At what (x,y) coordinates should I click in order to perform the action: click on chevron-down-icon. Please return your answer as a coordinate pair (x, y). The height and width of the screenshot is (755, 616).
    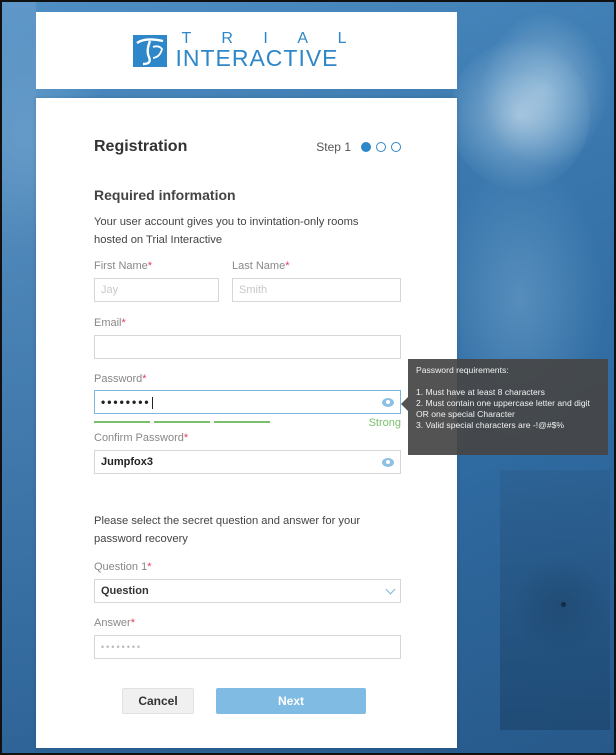
    Looking at the image, I should click on (390, 589).